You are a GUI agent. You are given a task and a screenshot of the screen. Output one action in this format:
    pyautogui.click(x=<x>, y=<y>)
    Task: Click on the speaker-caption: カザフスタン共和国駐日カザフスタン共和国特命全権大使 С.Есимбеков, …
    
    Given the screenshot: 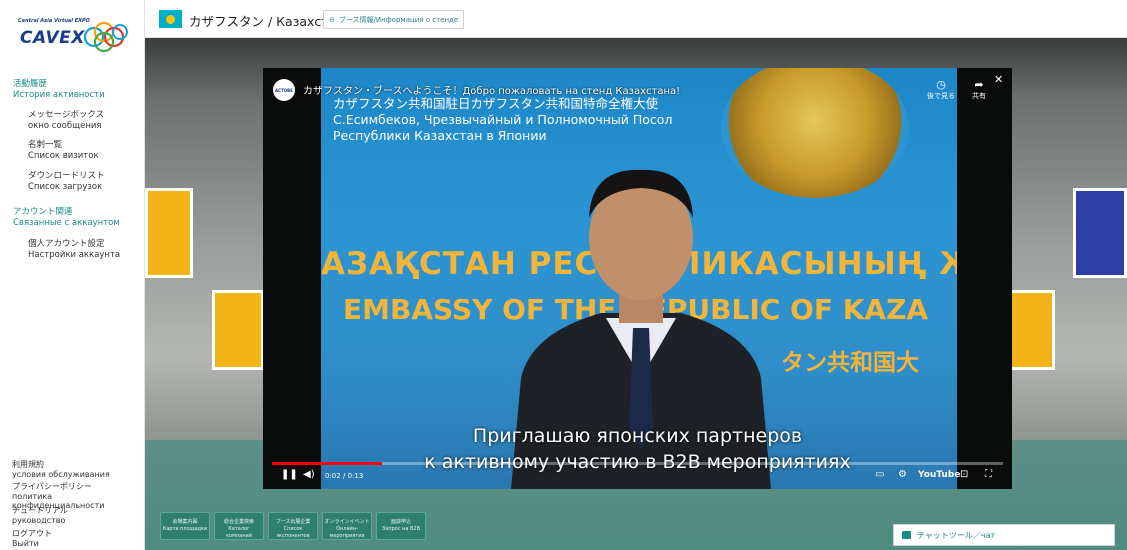 What is the action you would take?
    pyautogui.click(x=639, y=120)
    